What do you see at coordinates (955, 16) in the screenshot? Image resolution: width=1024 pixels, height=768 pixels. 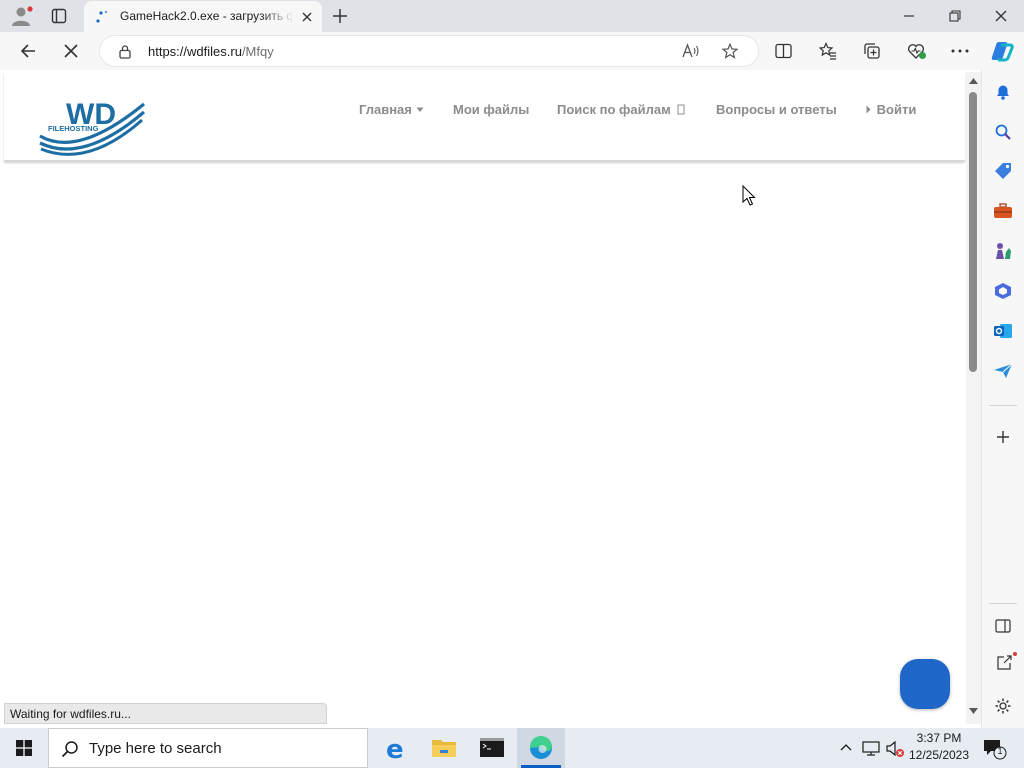 I see `restore-icon` at bounding box center [955, 16].